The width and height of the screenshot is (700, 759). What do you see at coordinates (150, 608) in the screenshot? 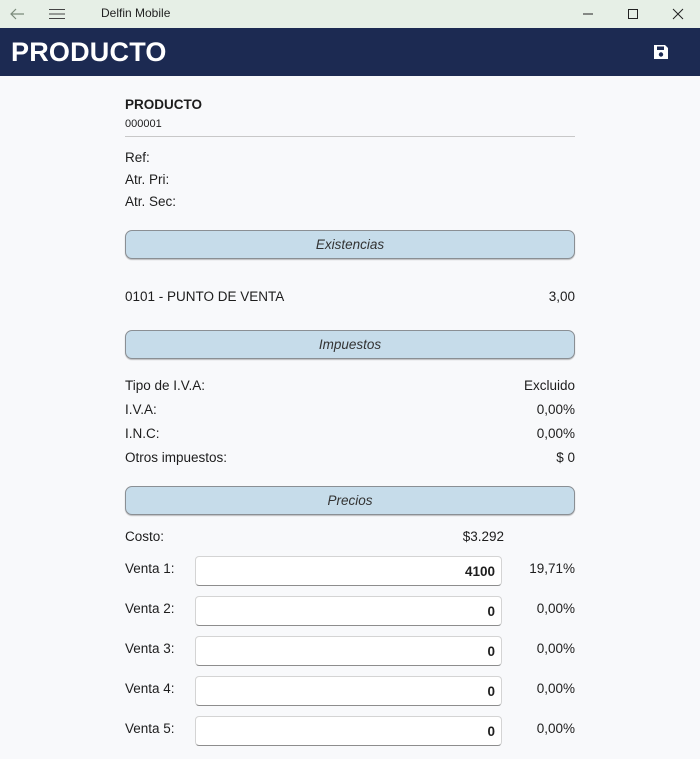
I see `venta-2-label: Venta 2:` at bounding box center [150, 608].